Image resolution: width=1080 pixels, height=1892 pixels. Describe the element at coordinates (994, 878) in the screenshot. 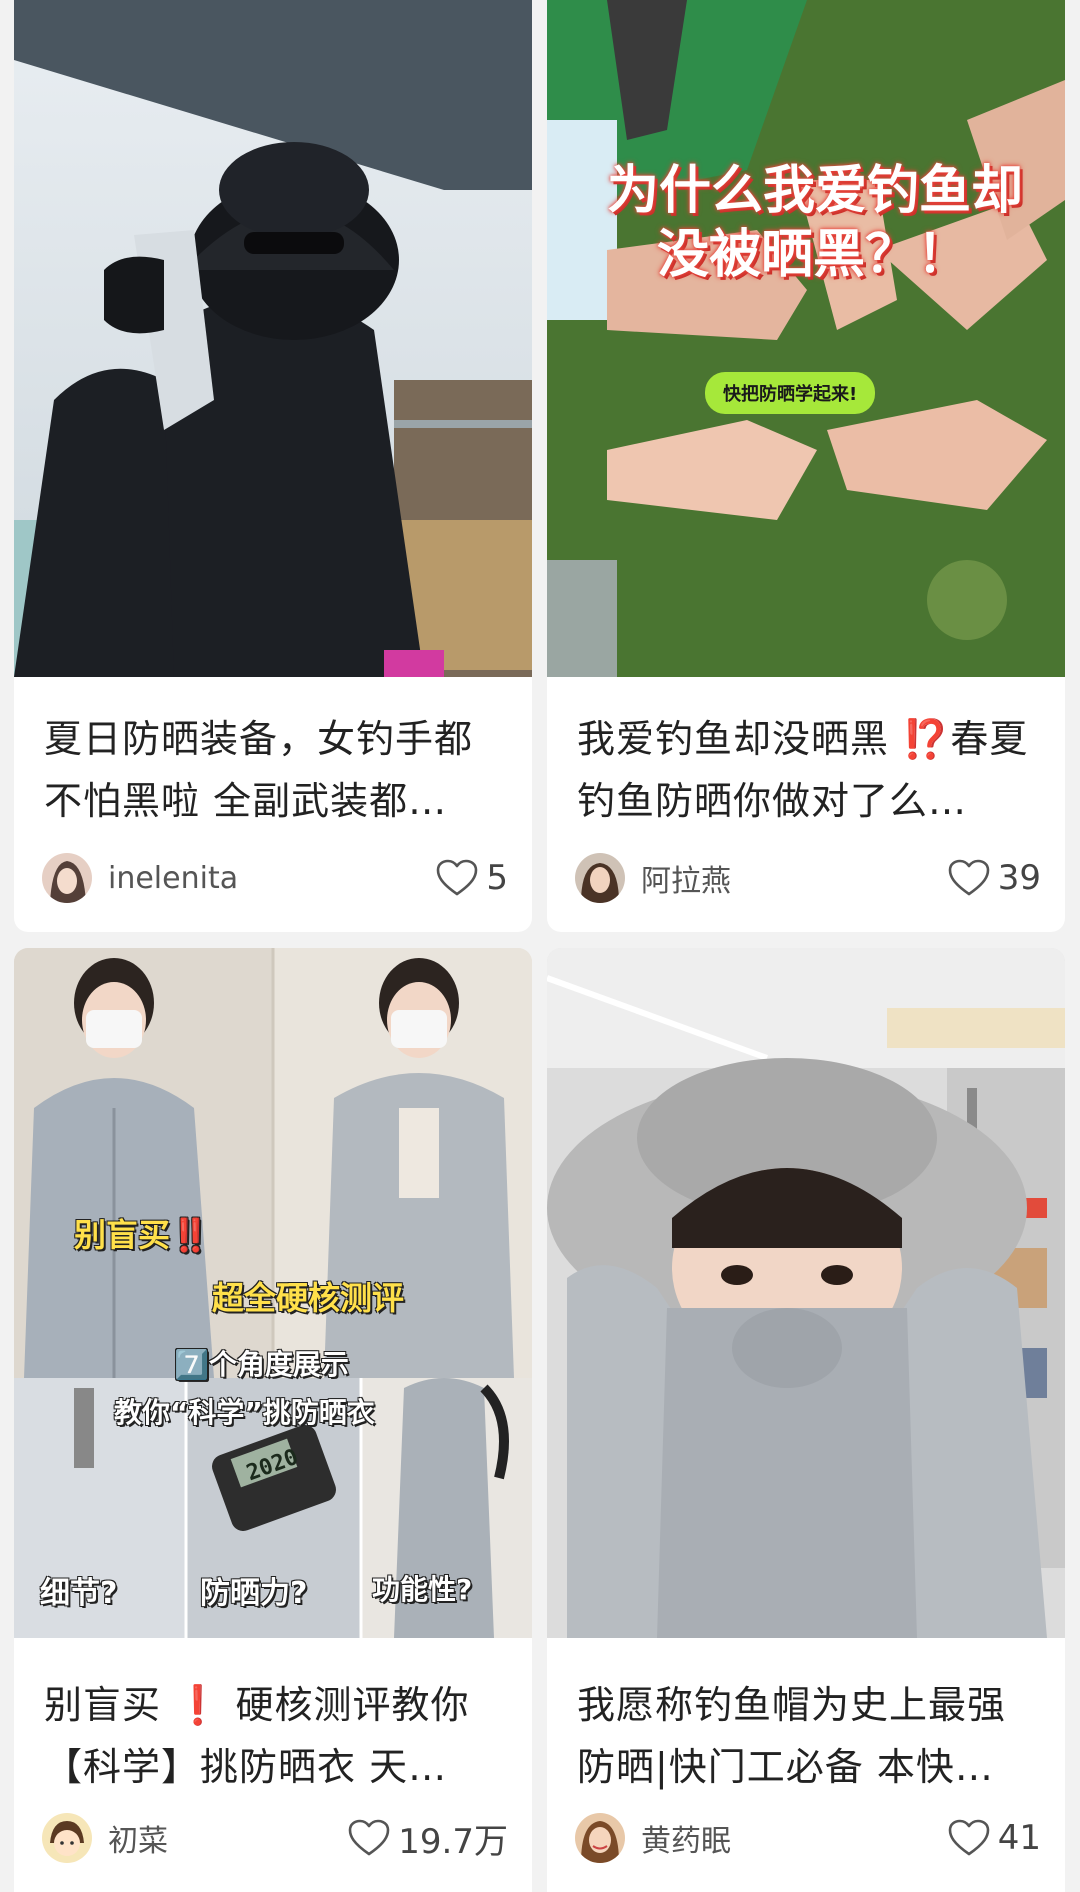

I see `like-button: 39` at that location.